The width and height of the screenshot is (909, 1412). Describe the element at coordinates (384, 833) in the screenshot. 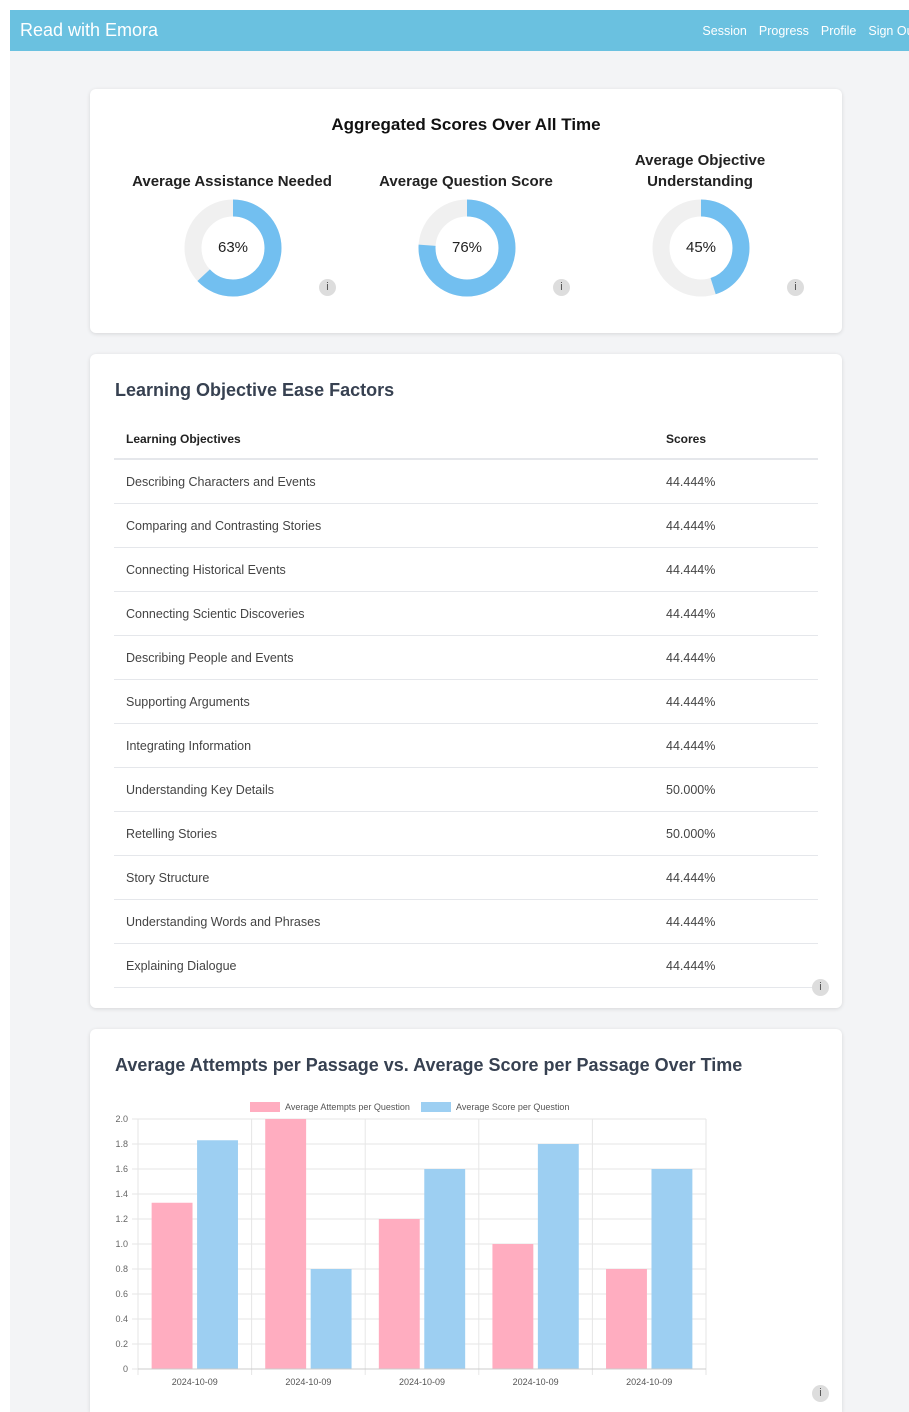

I see `objective-name-cell: Retelling Stories` at that location.